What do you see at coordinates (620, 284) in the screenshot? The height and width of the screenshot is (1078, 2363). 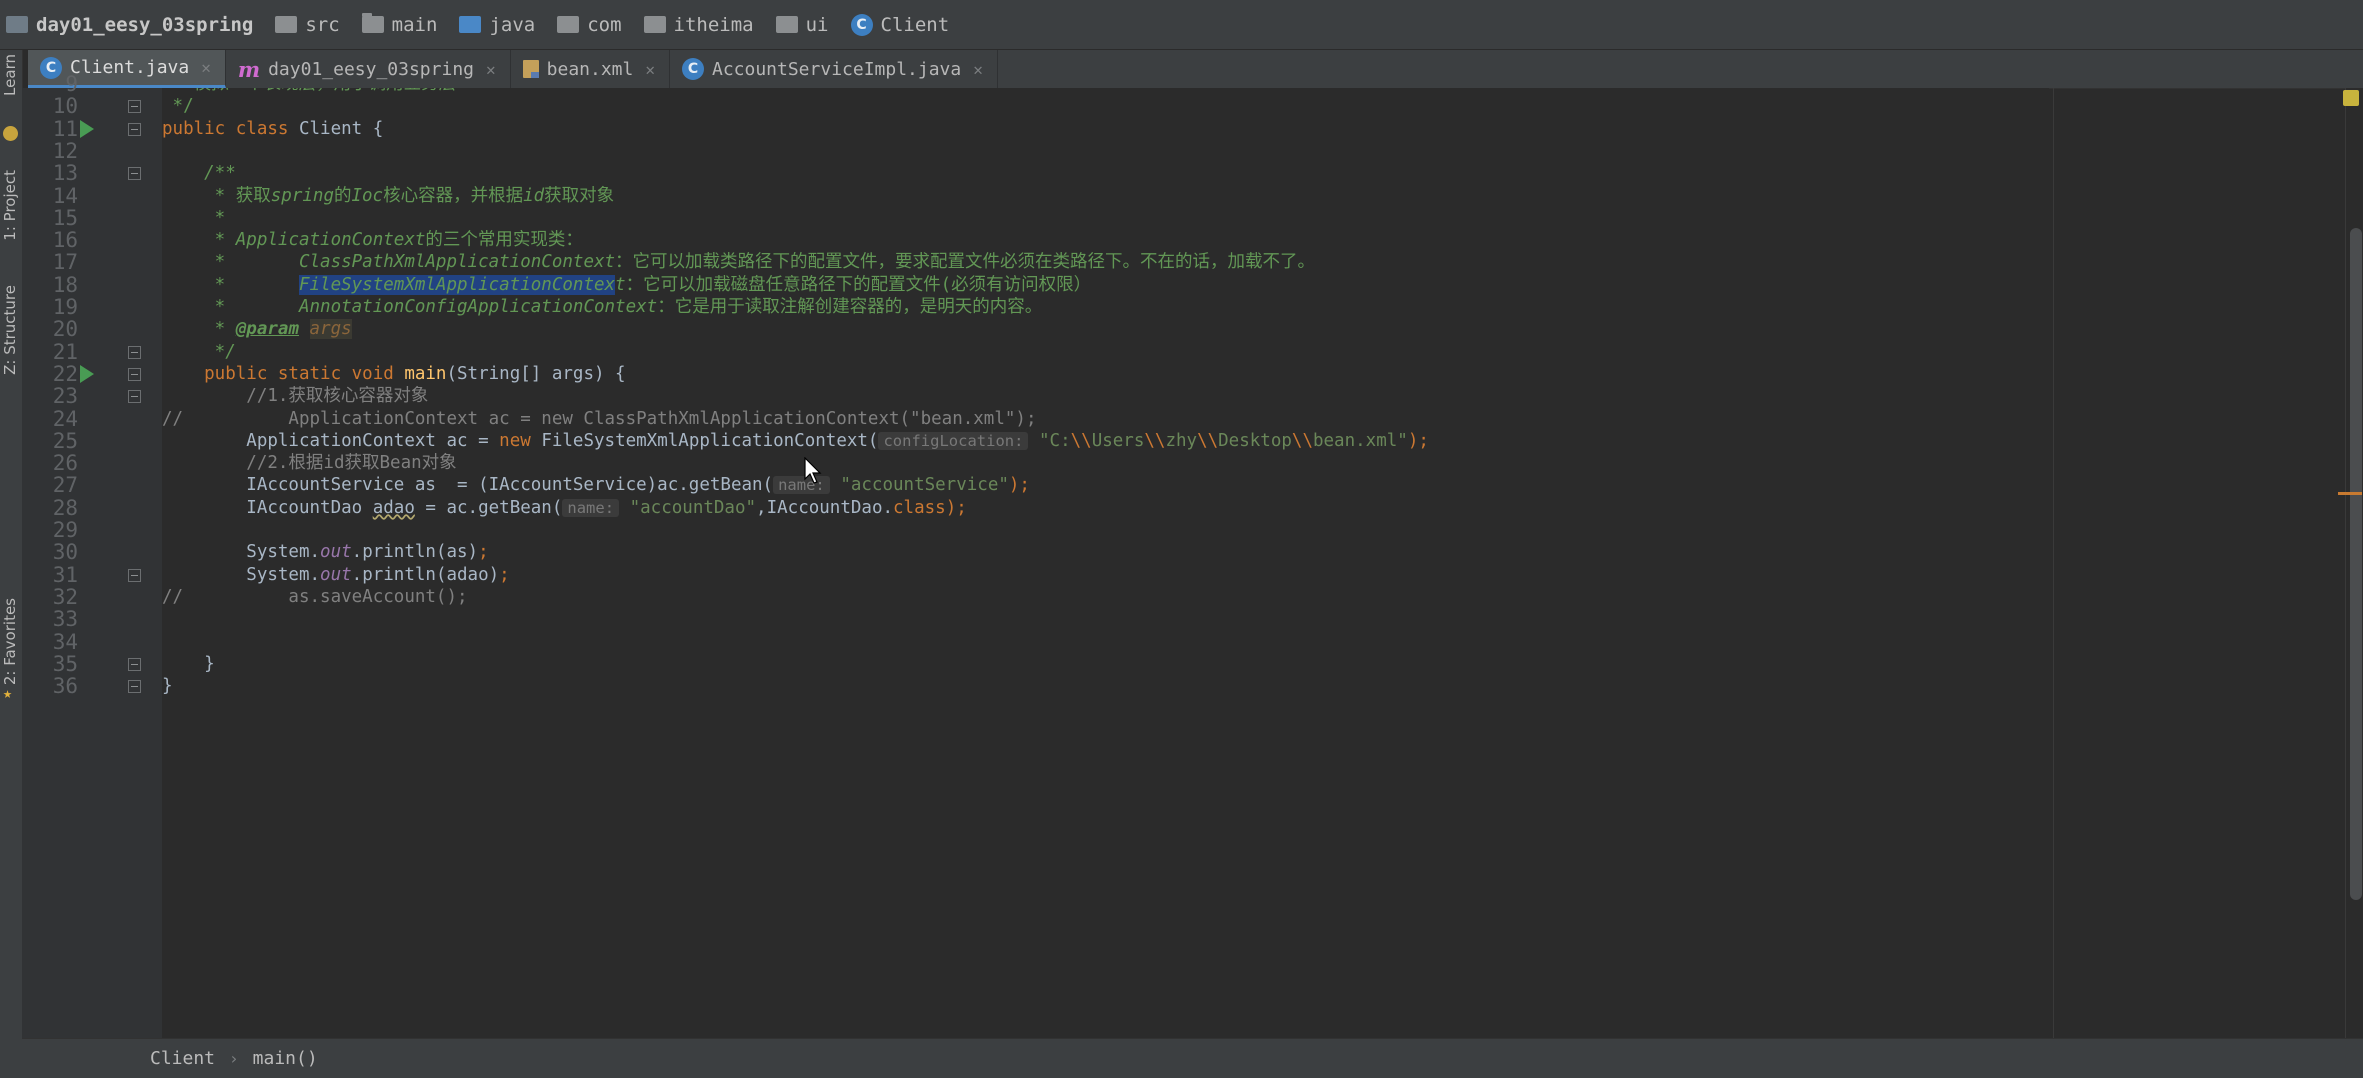 I see `code-token: t` at bounding box center [620, 284].